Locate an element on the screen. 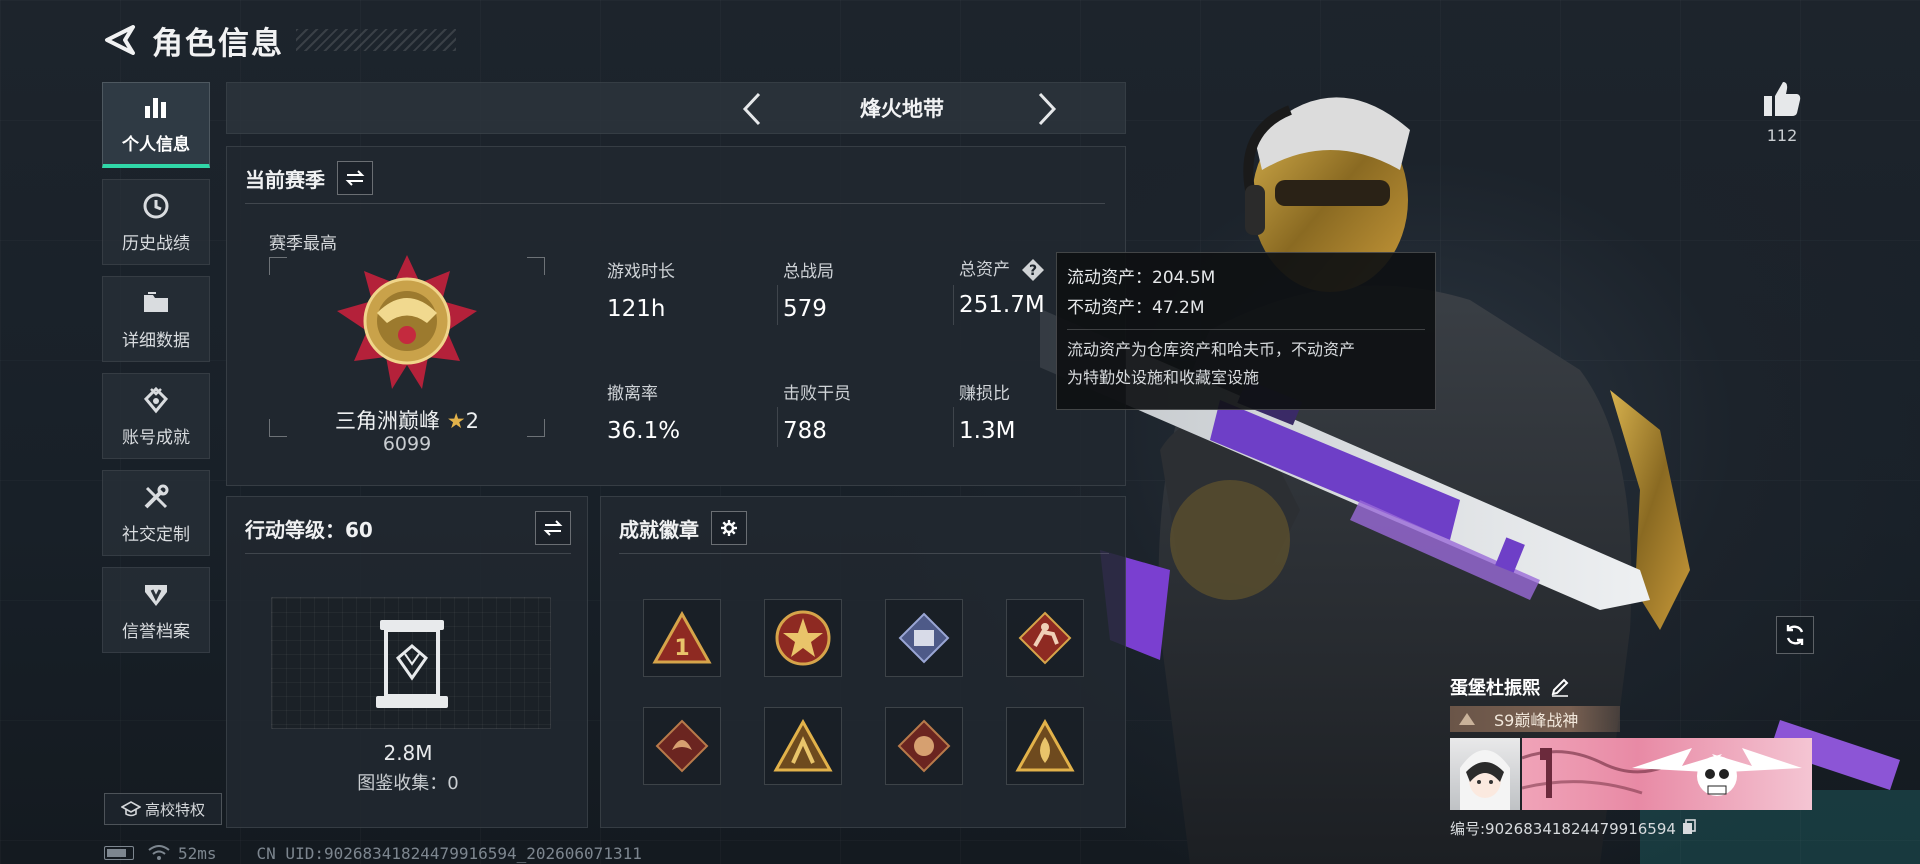  stat-play-time: 游戏时长 121h is located at coordinates (641, 289).